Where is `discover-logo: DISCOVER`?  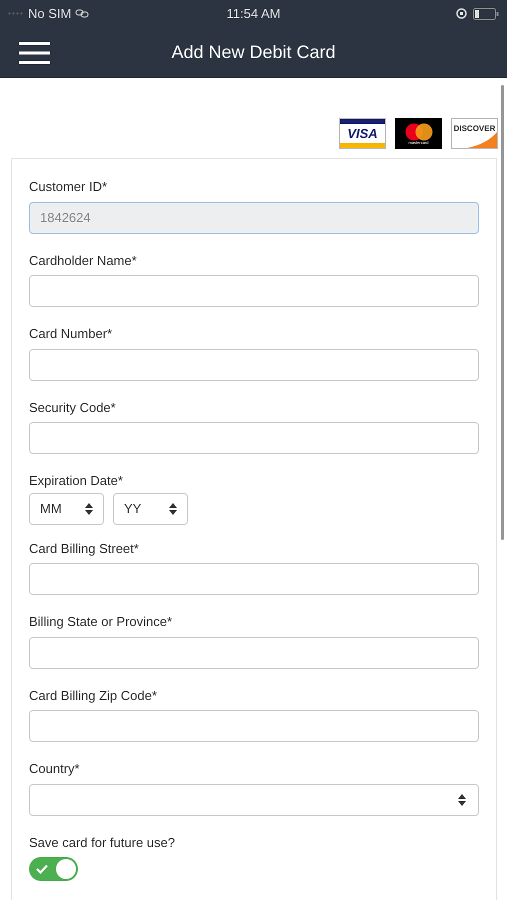 discover-logo: DISCOVER is located at coordinates (474, 133).